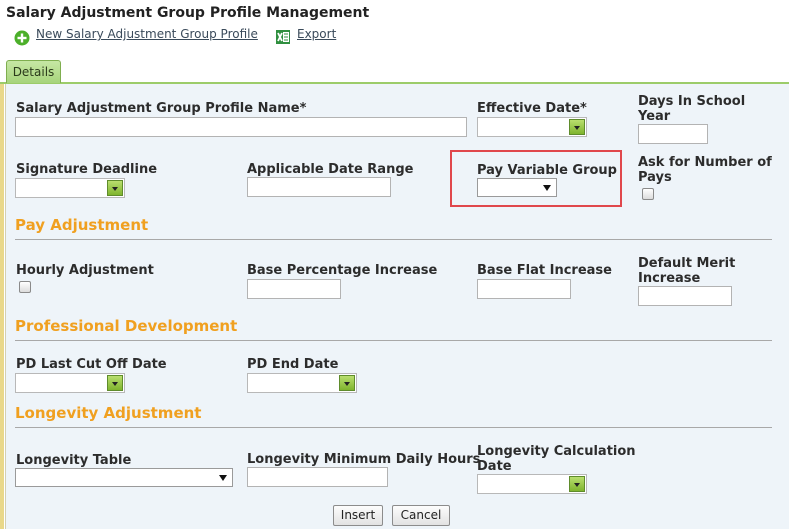 Image resolution: width=789 pixels, height=529 pixels. Describe the element at coordinates (364, 459) in the screenshot. I see `longevity-min-daily-hours-label: Longevity Minimum Daily Hours` at that location.